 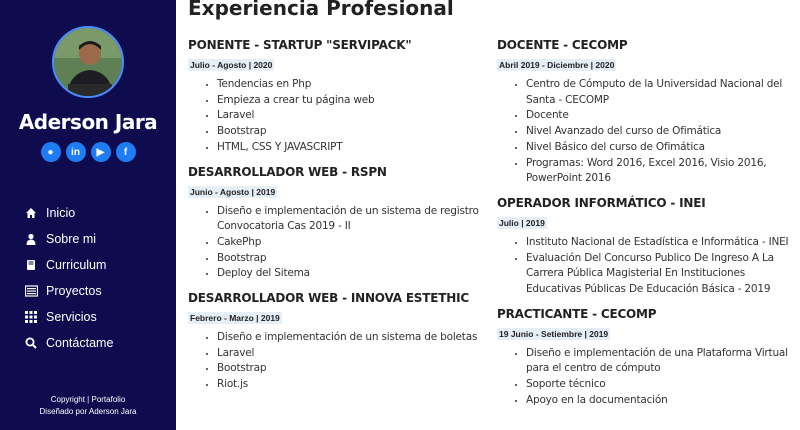 I want to click on job-title: OPERADOR INFORMÁTICO - INEI, so click(x=601, y=202).